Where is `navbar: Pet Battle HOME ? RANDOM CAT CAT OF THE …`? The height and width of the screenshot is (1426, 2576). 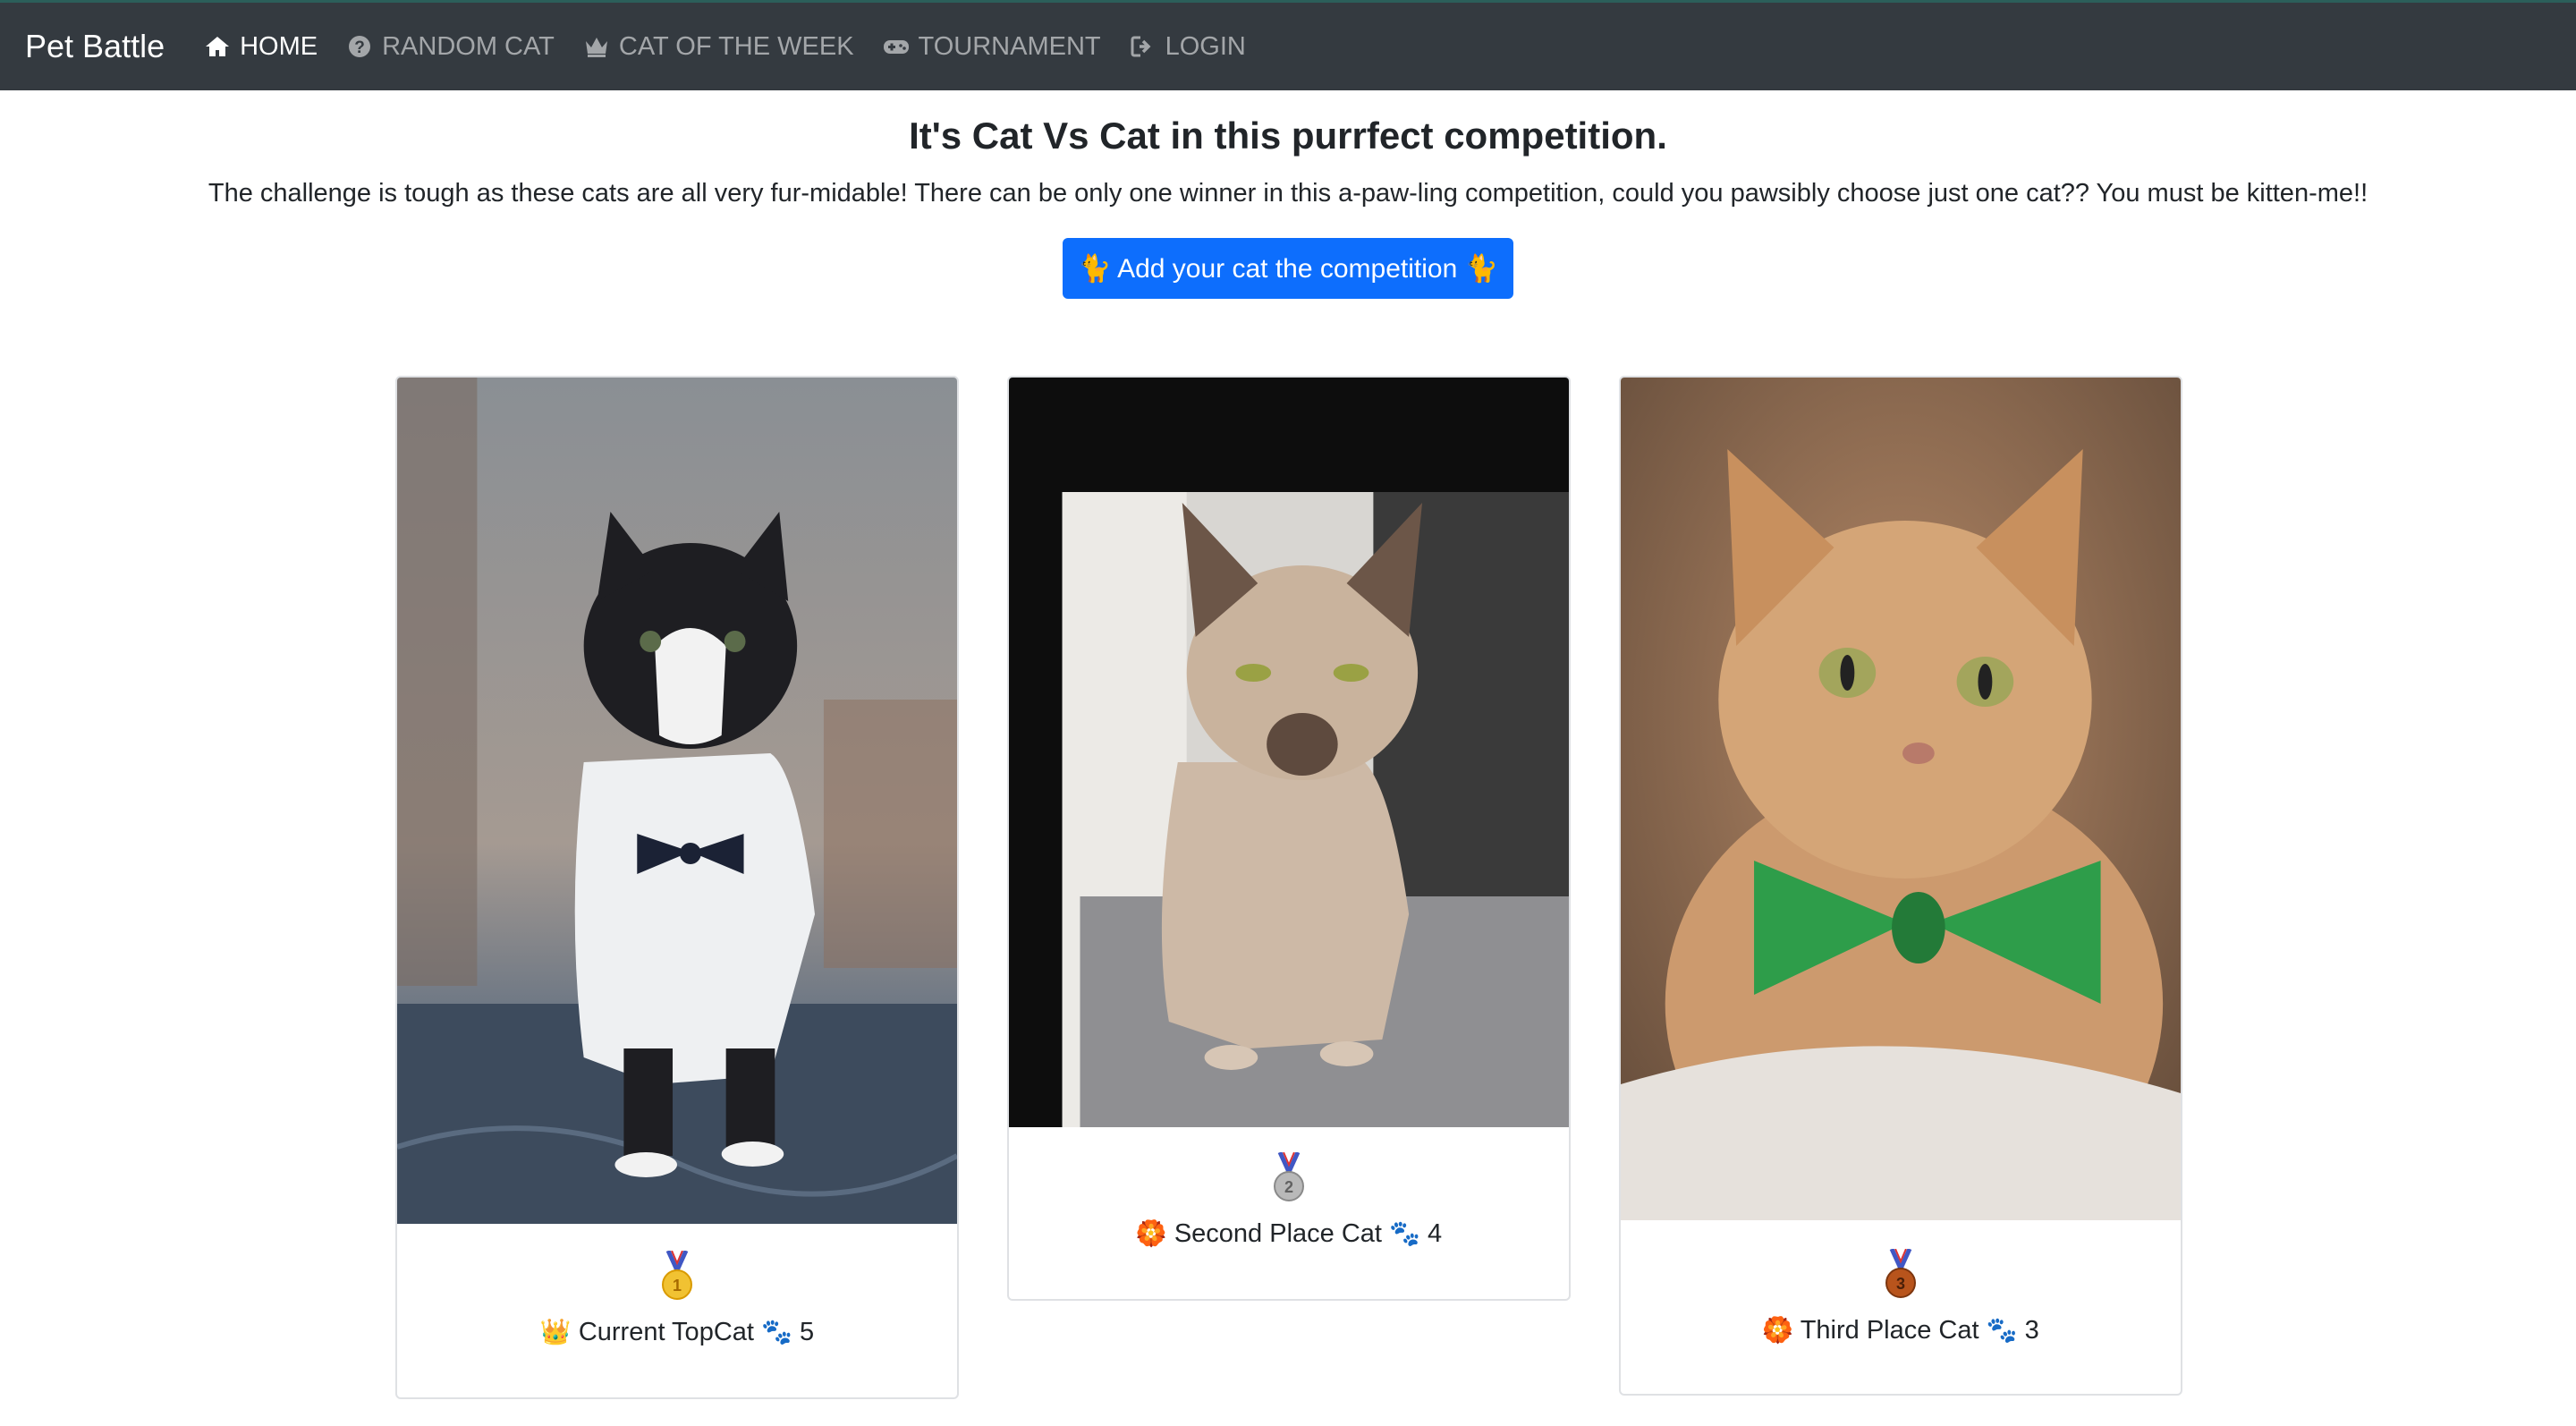
navbar: Pet Battle HOME ? RANDOM CAT CAT OF THE … is located at coordinates (1288, 45).